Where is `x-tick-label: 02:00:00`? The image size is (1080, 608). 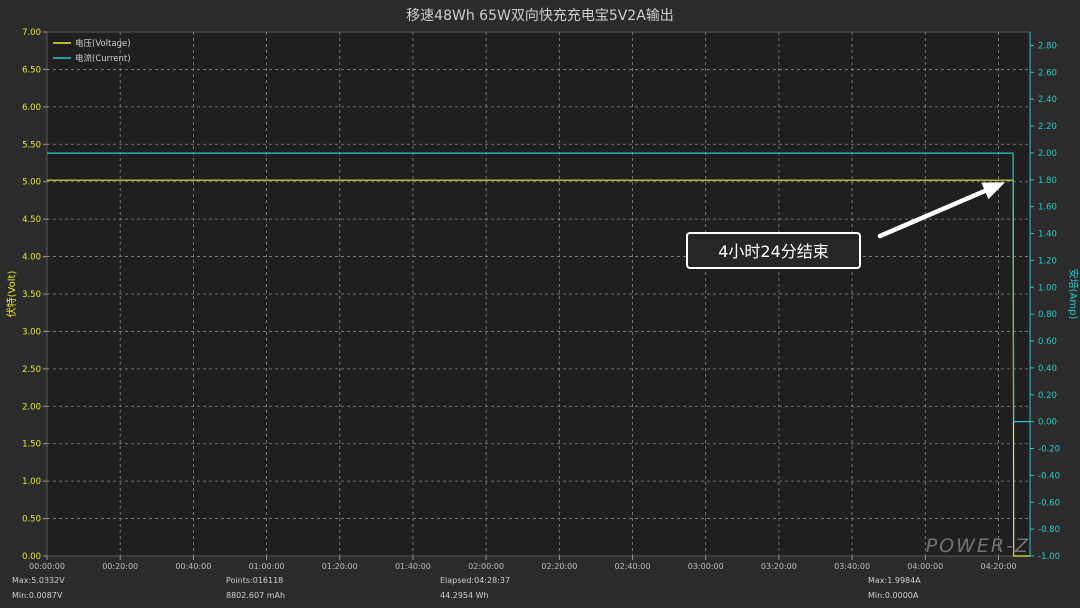
x-tick-label: 02:00:00 is located at coordinates (486, 566).